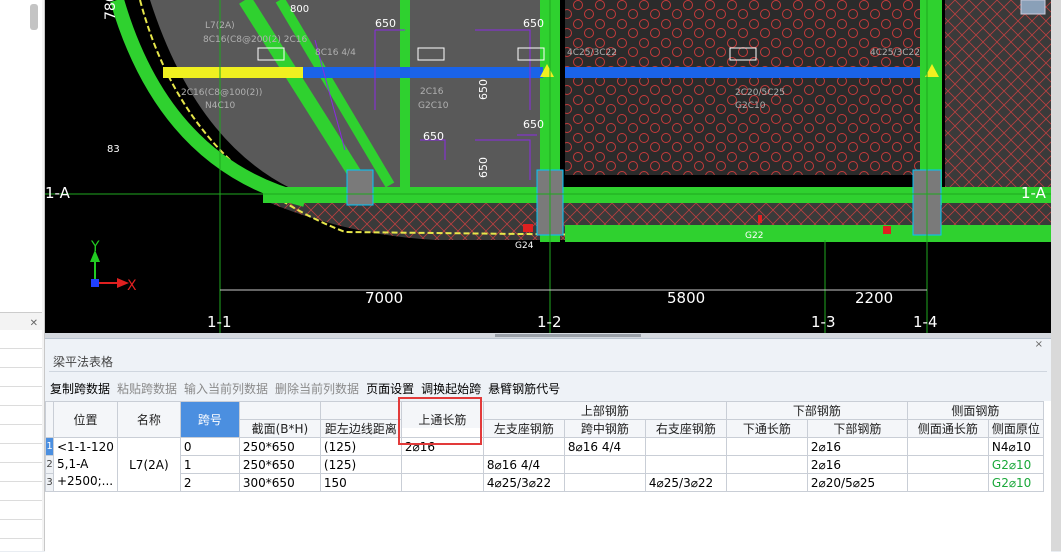  What do you see at coordinates (279, 428) in the screenshot?
I see `header-section: 截面(B*H)` at bounding box center [279, 428].